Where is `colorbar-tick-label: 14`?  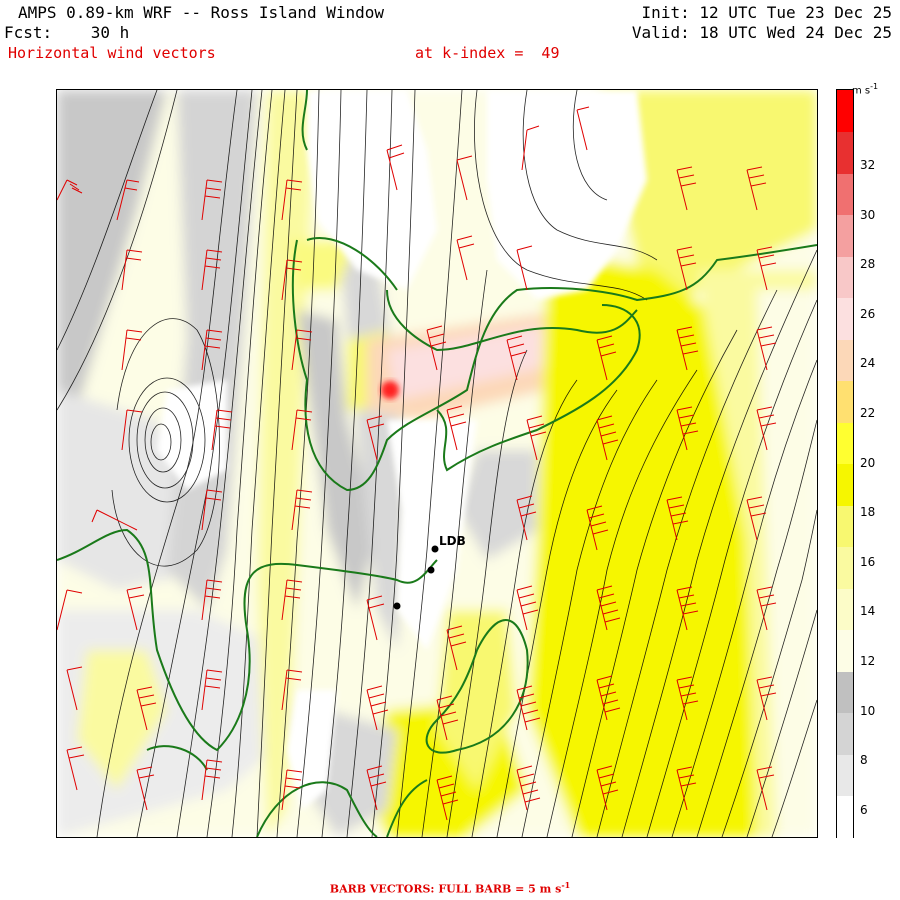 colorbar-tick-label: 14 is located at coordinates (868, 611).